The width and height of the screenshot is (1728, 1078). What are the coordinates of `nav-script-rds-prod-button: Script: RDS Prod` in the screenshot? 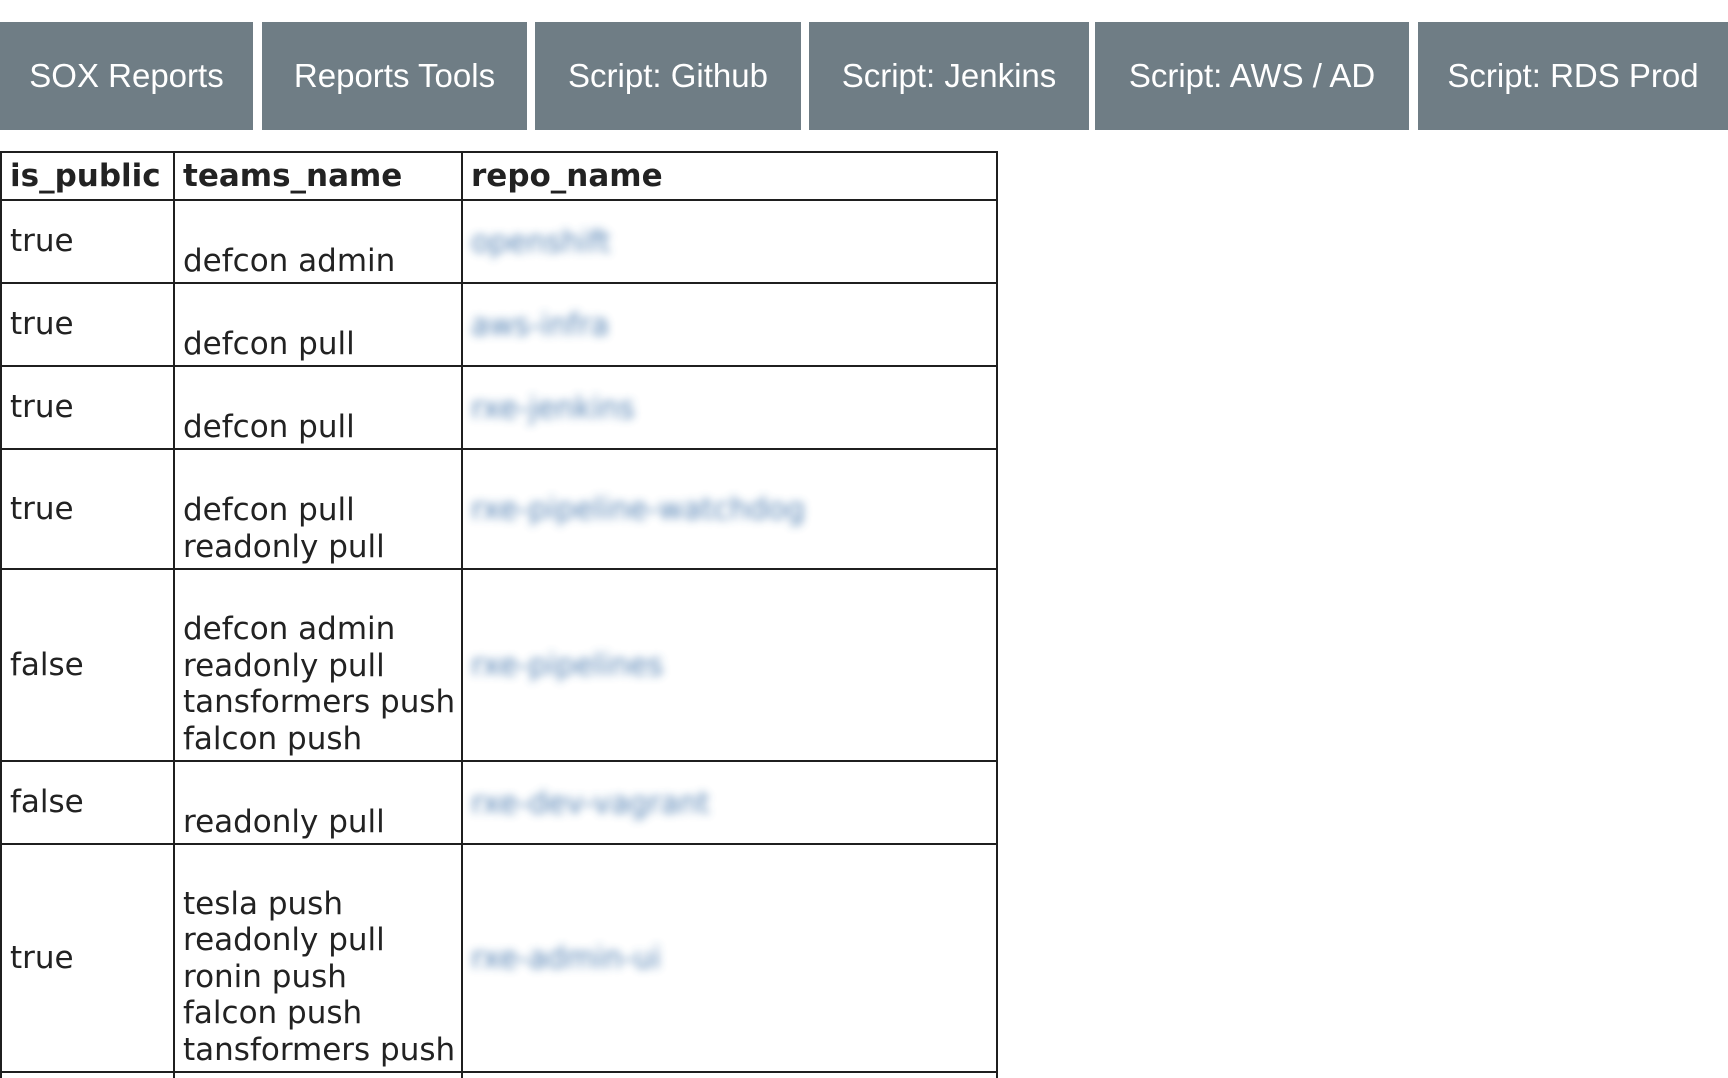 It's located at (1573, 76).